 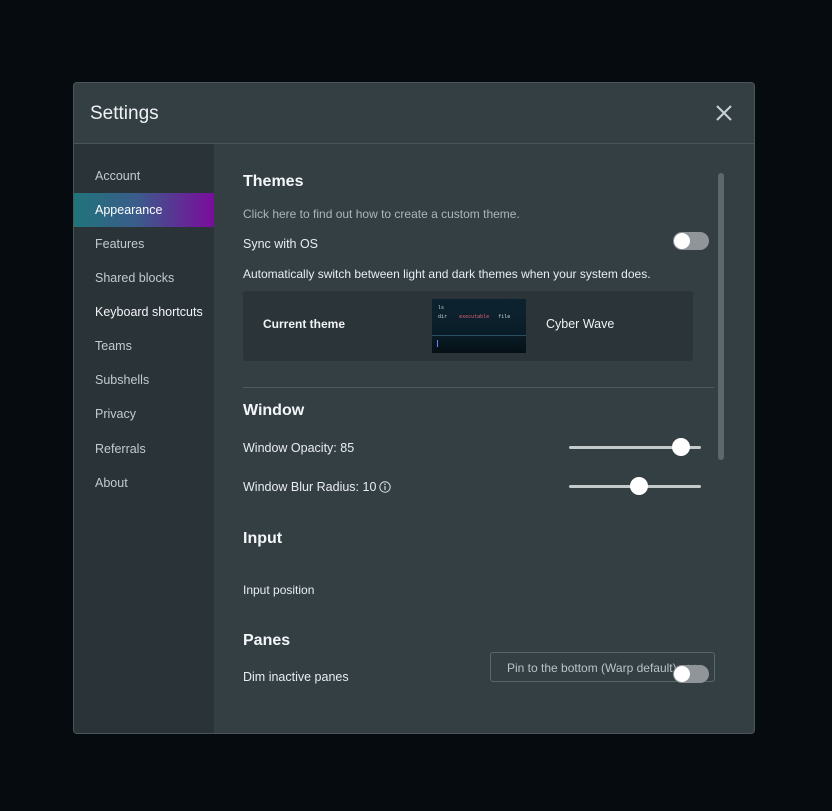 I want to click on preview-executable: executable, so click(x=474, y=317).